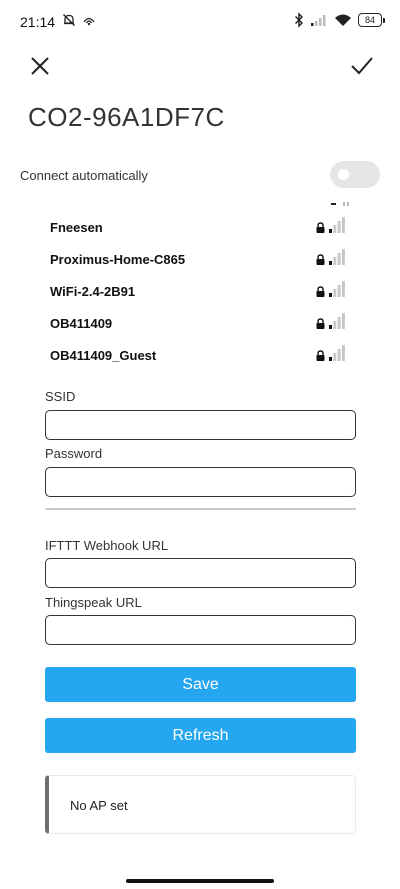  What do you see at coordinates (126, 117) in the screenshot?
I see `page-title: CO2-96A1DF7C` at bounding box center [126, 117].